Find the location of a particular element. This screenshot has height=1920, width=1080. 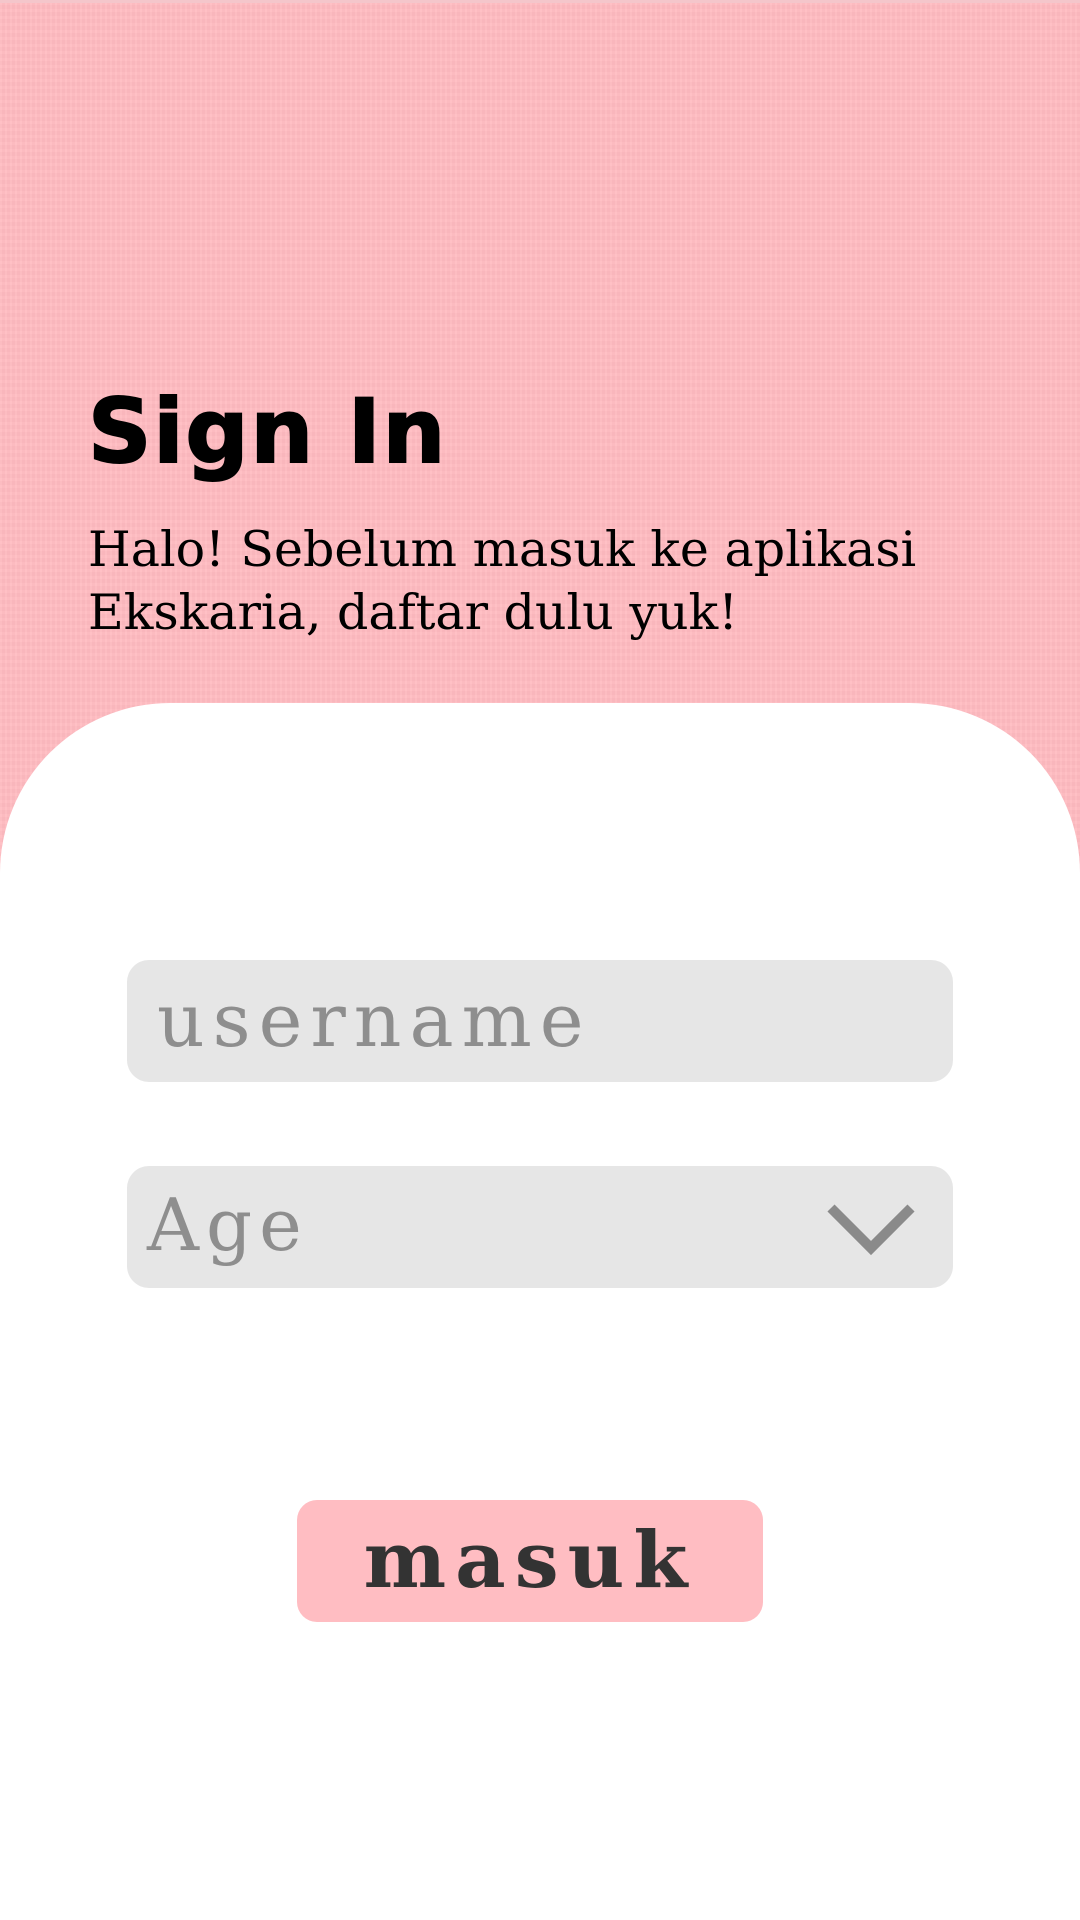

masuk-button: masuk is located at coordinates (530, 1561).